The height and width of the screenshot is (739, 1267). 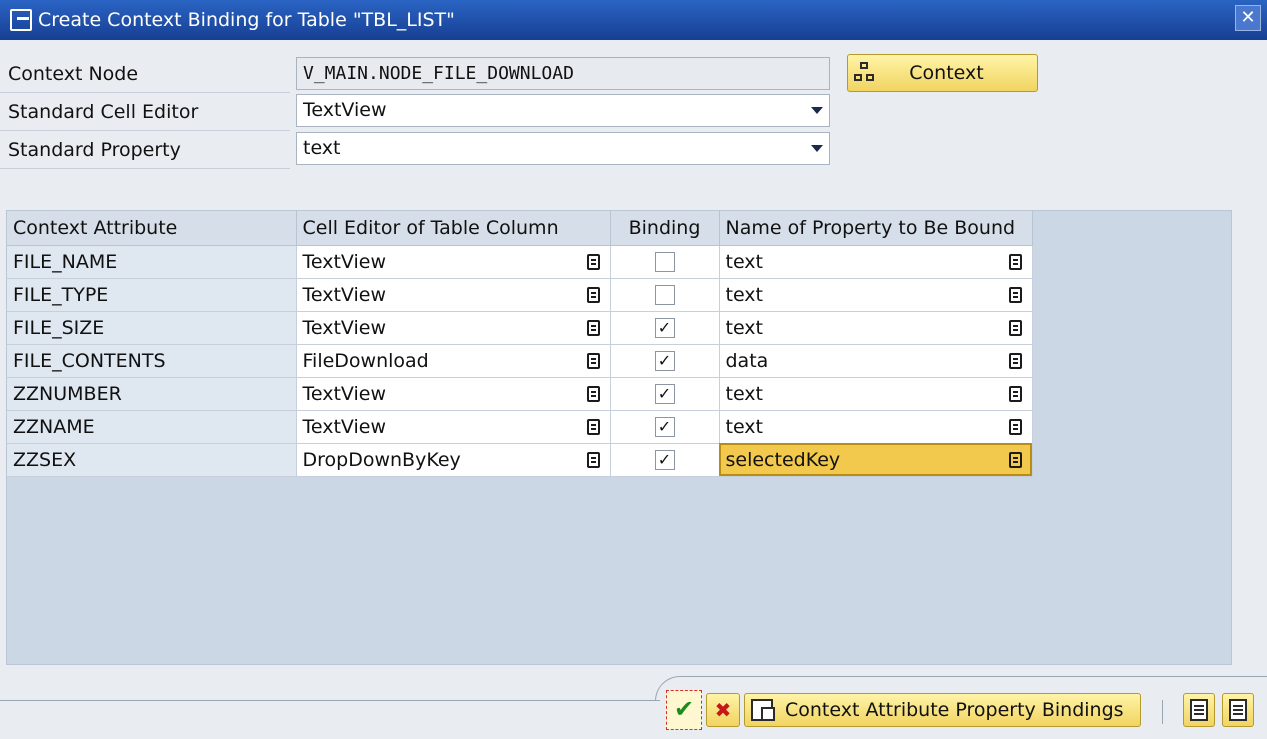 I want to click on property-label: Standard Property, so click(x=145, y=150).